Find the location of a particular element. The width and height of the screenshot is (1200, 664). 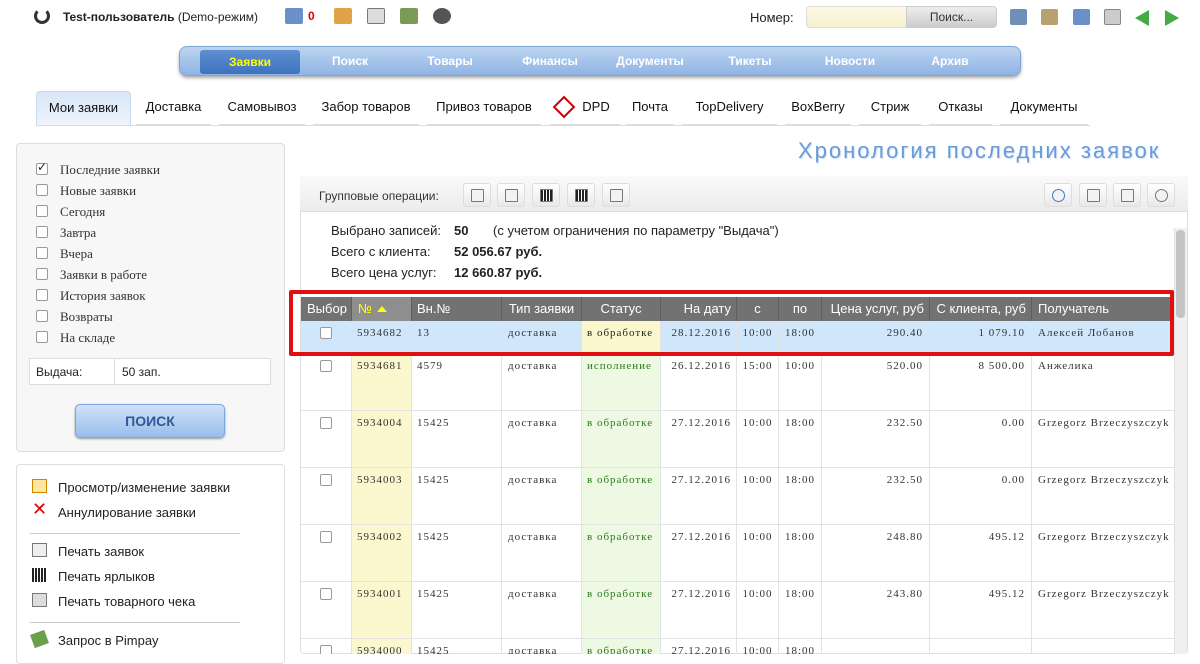

filter-checkbox-in-work is located at coordinates (42, 274).